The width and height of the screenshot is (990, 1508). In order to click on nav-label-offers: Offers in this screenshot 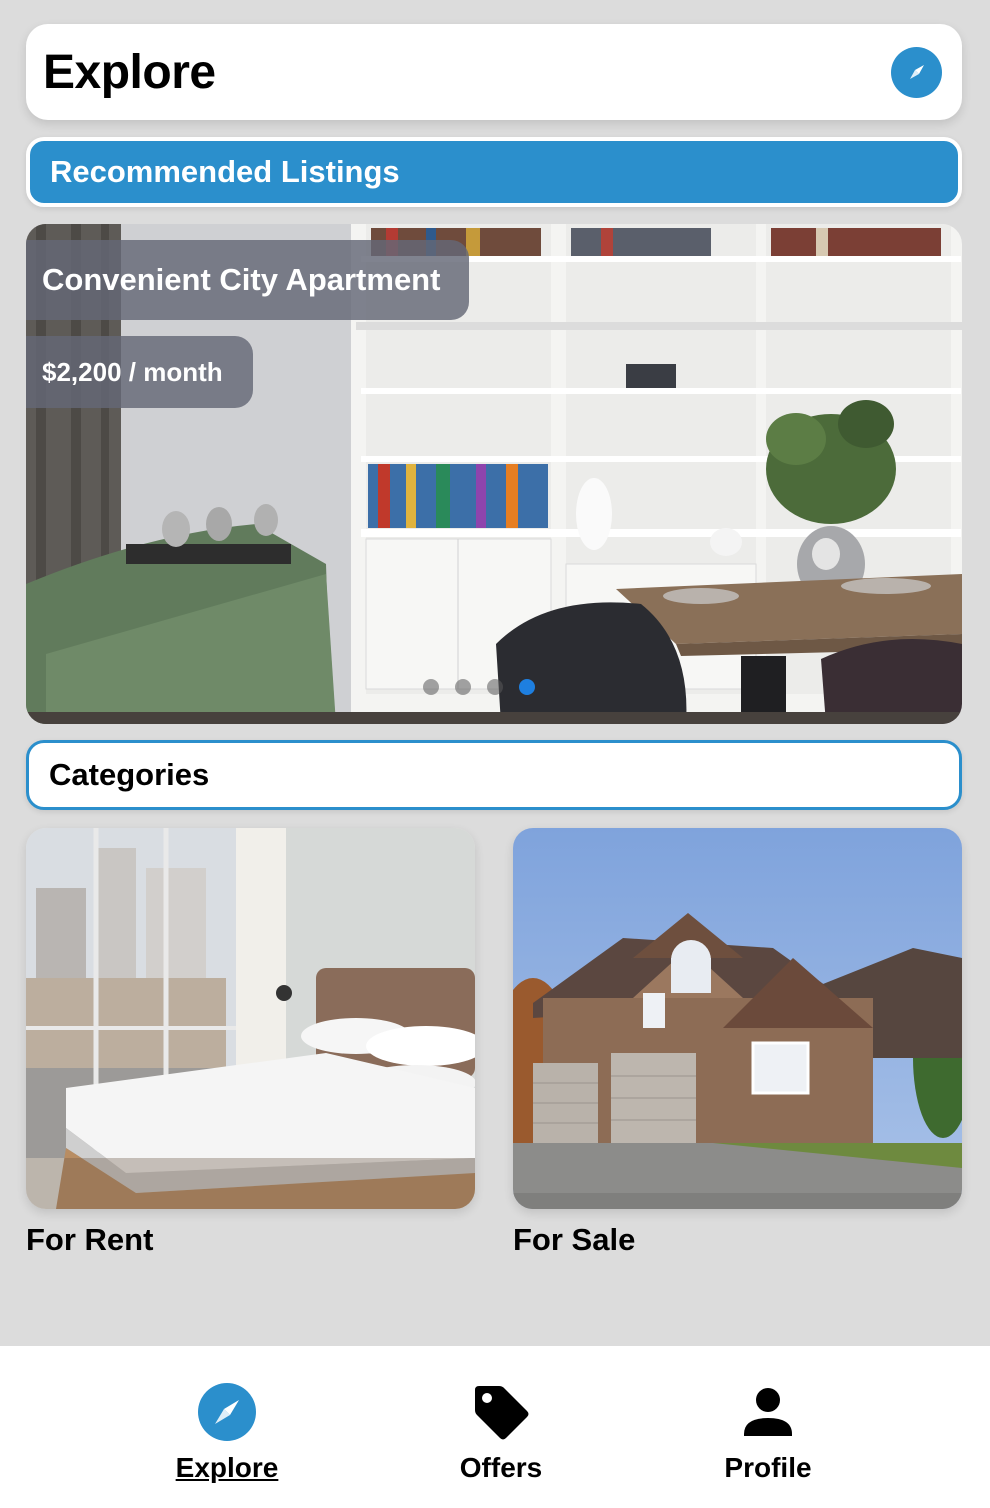, I will do `click(501, 1467)`.